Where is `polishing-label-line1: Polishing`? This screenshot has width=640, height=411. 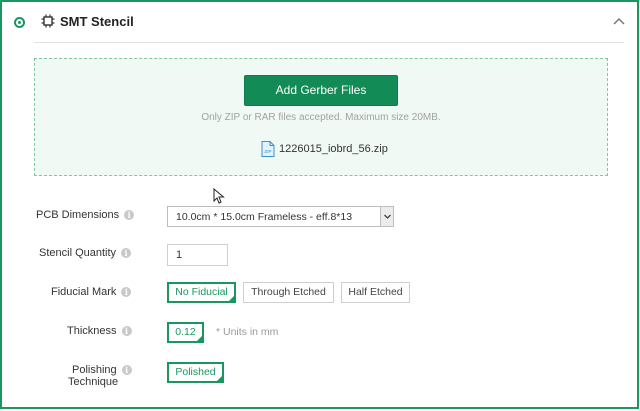
polishing-label-line1: Polishing is located at coordinates (94, 370).